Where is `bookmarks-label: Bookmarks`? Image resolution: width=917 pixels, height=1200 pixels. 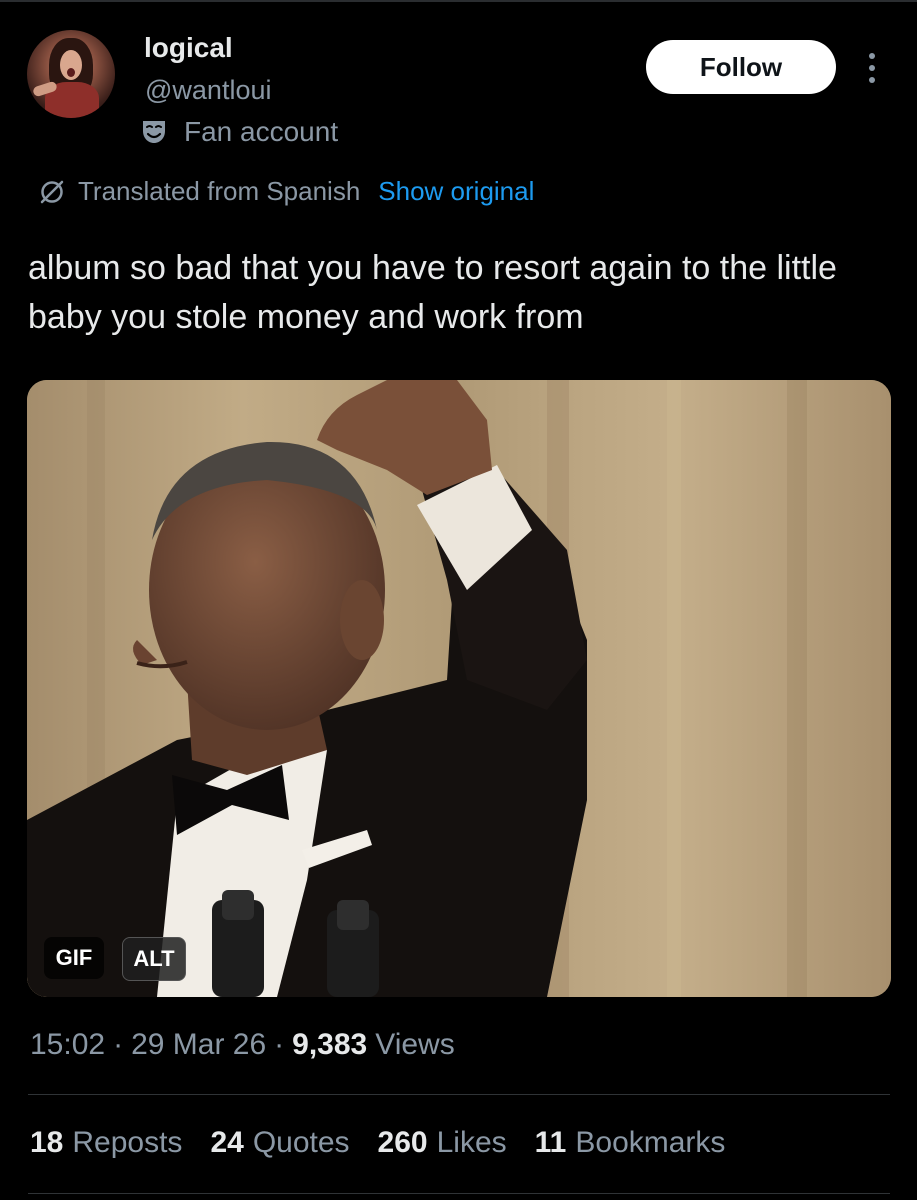
bookmarks-label: Bookmarks is located at coordinates (650, 1142).